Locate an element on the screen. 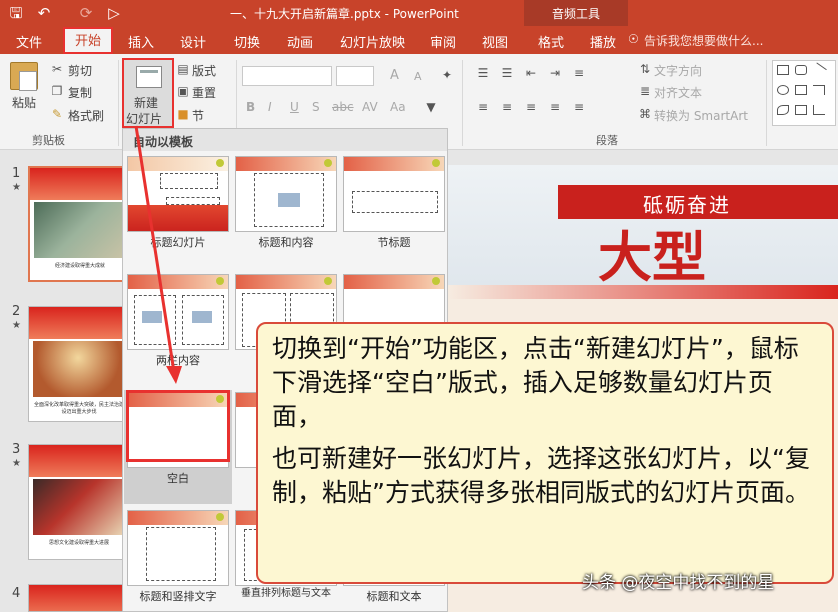 The height and width of the screenshot is (612, 838). watermark: 头条 @夜空中找不到的星 is located at coordinates (678, 583).